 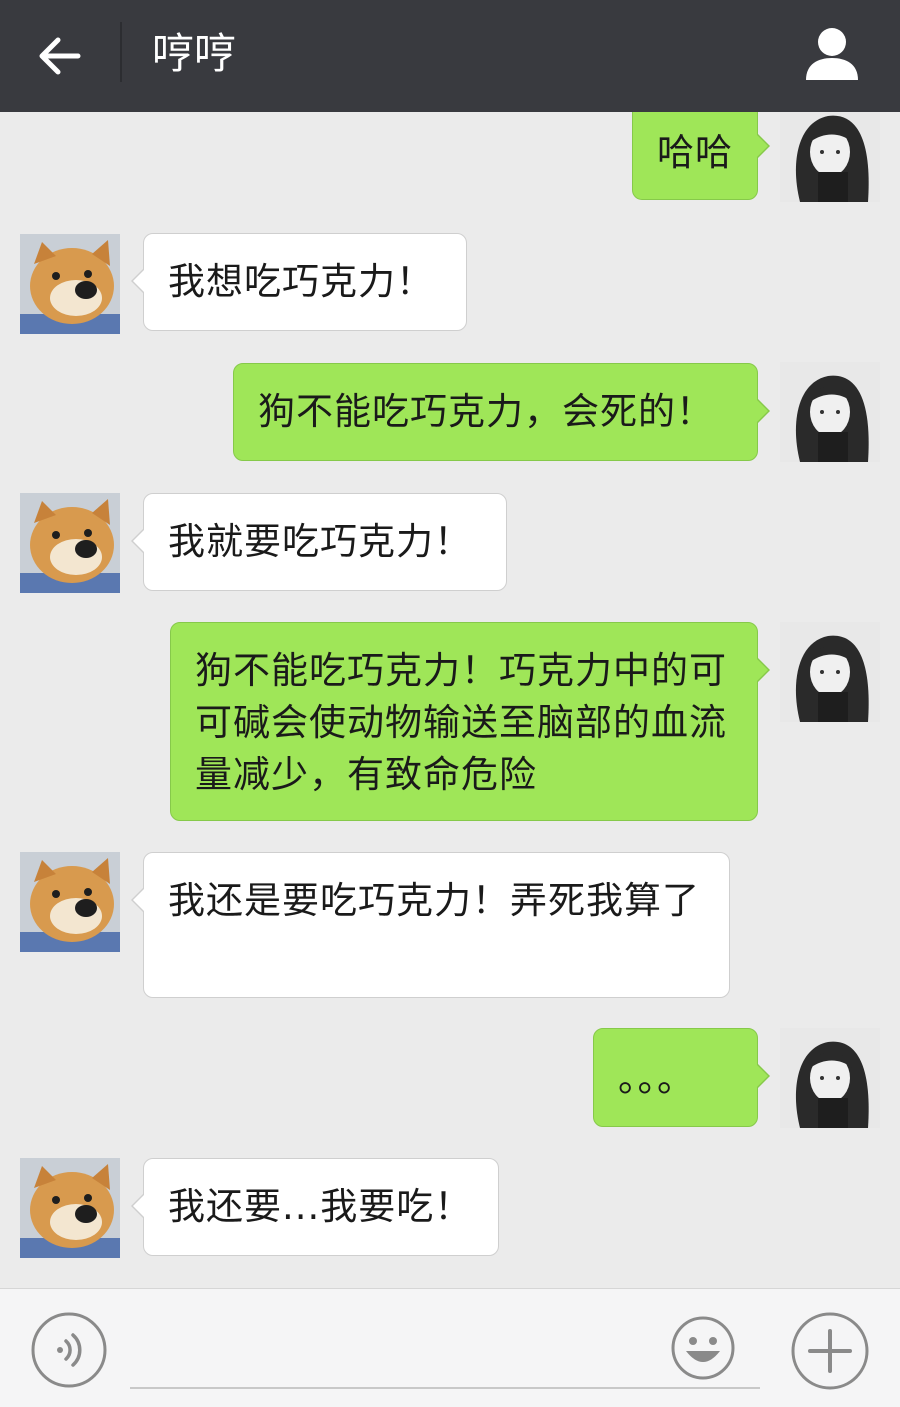 I want to click on message-bubble-sent: 。。。, so click(x=681, y=1077).